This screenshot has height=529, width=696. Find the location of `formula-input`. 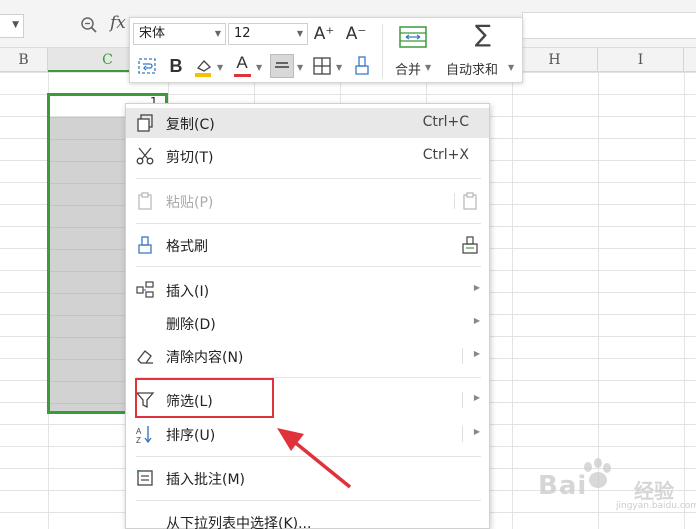

formula-input is located at coordinates (609, 25).